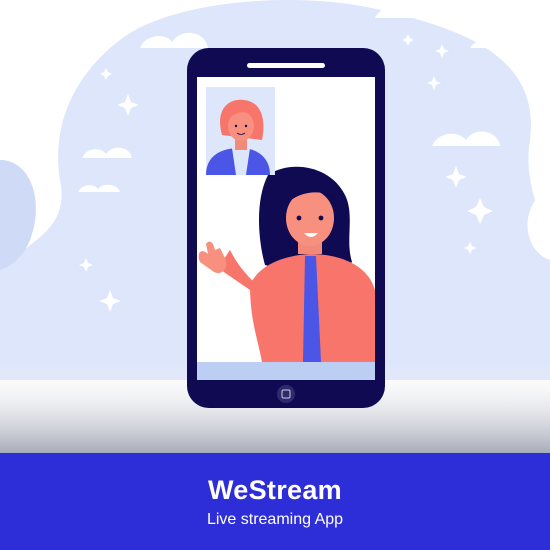 This screenshot has width=550, height=550. What do you see at coordinates (286, 394) in the screenshot?
I see `home-button-icon` at bounding box center [286, 394].